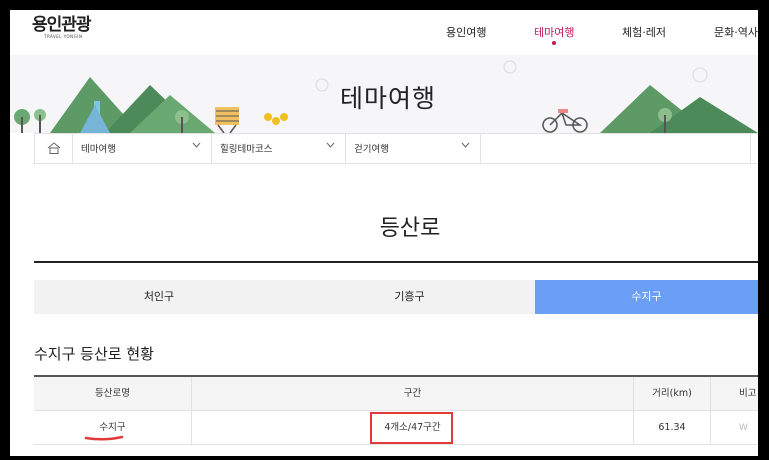 The image size is (769, 460). What do you see at coordinates (388, 98) in the screenshot?
I see `banner-title: 테마여행` at bounding box center [388, 98].